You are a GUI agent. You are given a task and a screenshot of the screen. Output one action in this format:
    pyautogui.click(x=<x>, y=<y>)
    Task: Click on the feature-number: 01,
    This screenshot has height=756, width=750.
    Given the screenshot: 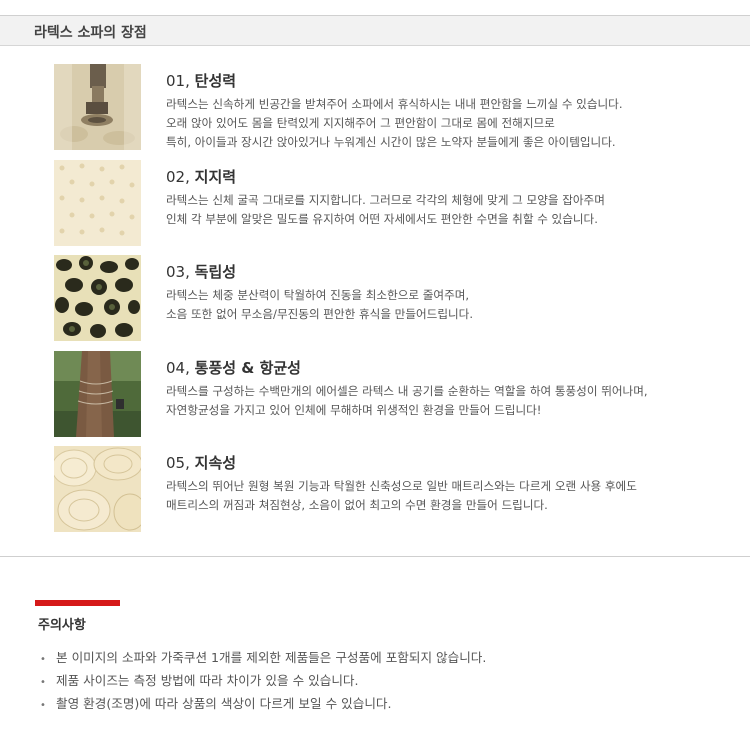 What is the action you would take?
    pyautogui.click(x=178, y=81)
    